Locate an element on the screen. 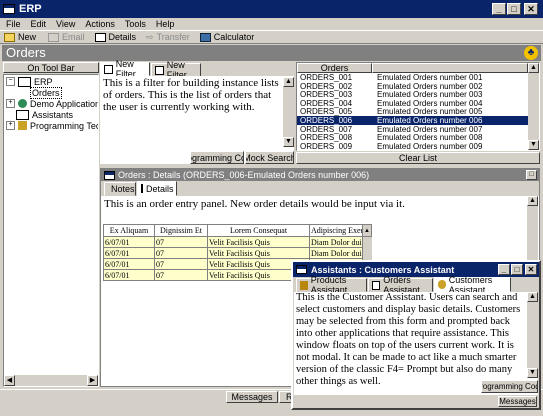 The width and height of the screenshot is (543, 416). programming-code-button: Programming Code is located at coordinates (217, 157).